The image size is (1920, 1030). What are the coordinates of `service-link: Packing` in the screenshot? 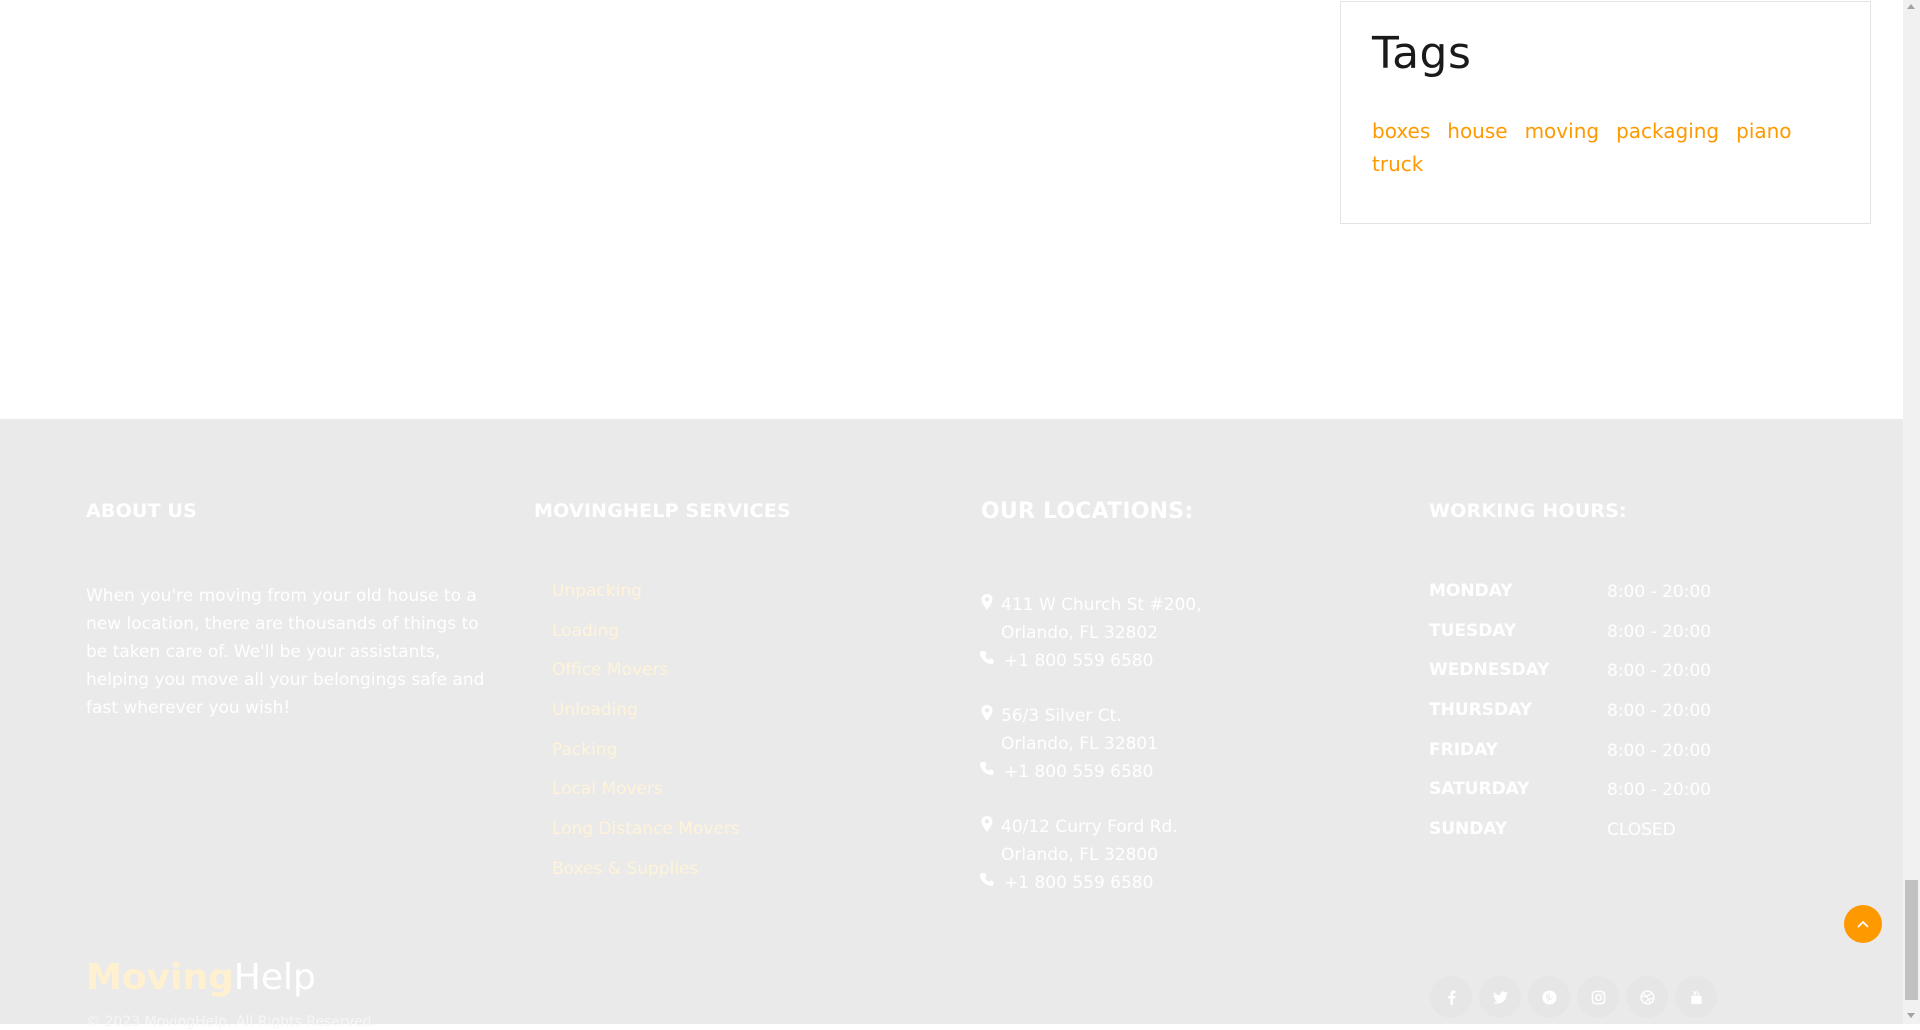 It's located at (584, 750).